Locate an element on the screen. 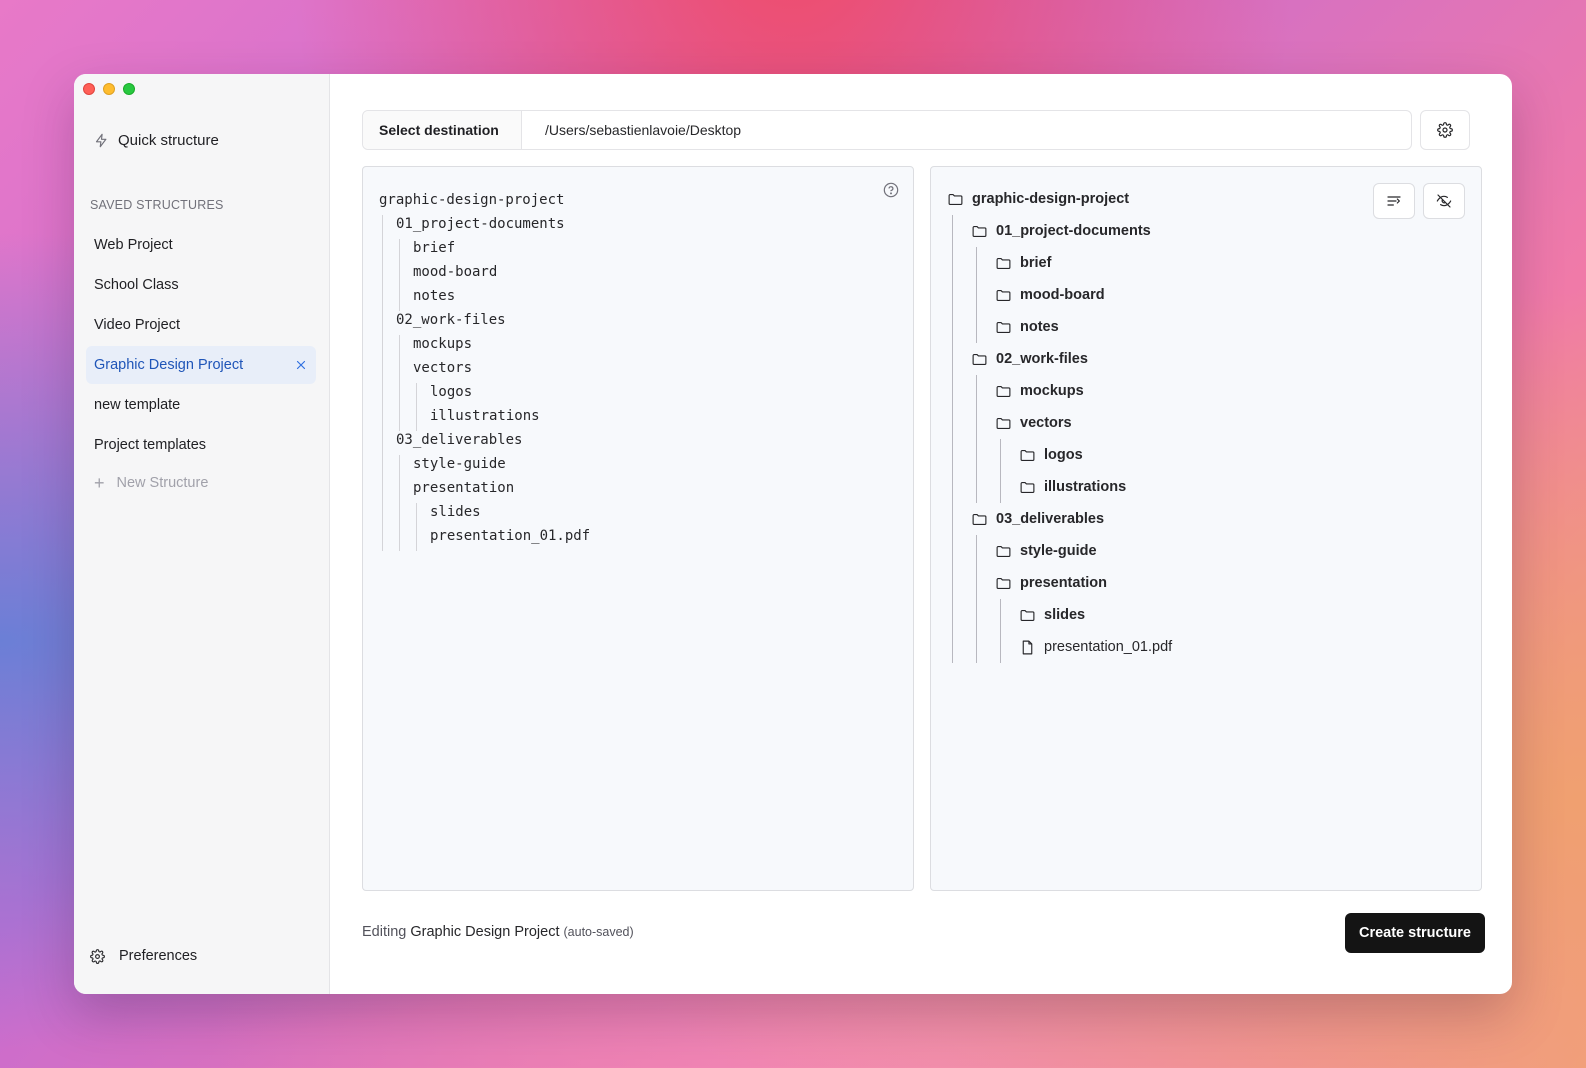 This screenshot has width=1586, height=1068. select-destination-button: Select destination is located at coordinates (442, 130).